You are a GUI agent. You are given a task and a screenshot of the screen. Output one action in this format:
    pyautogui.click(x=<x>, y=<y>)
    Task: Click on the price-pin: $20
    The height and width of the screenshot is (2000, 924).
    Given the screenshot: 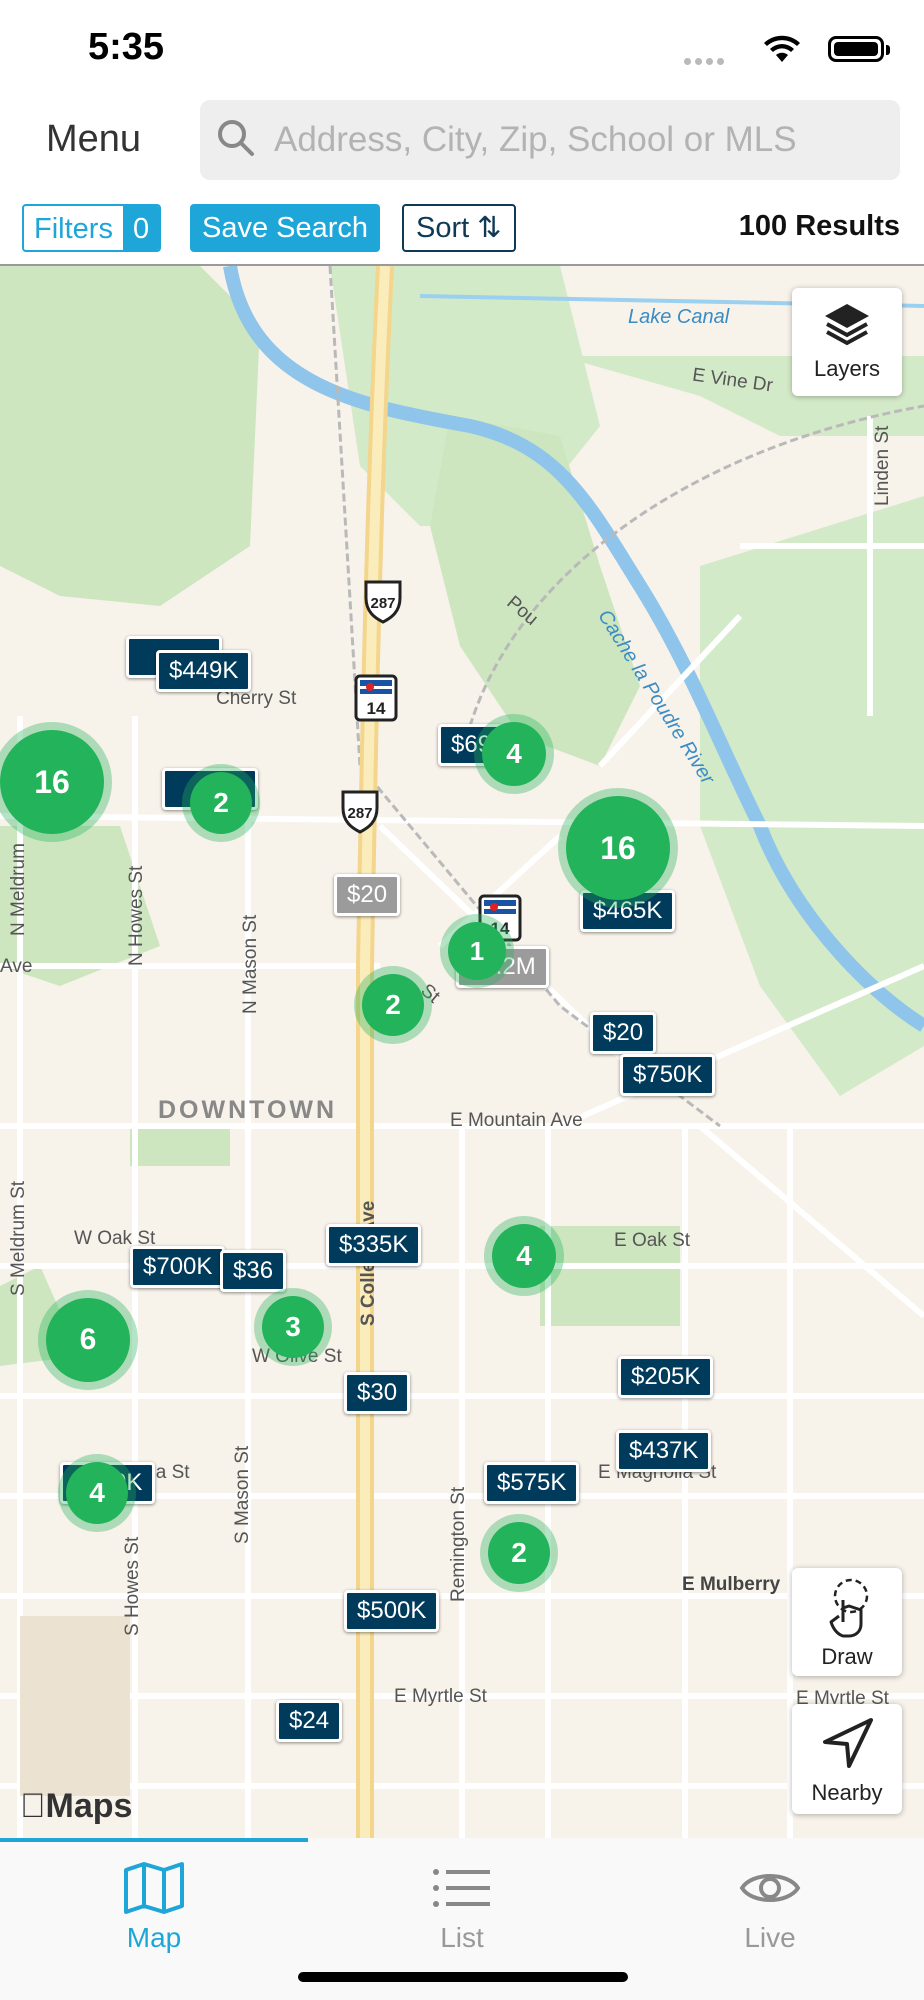 What is the action you would take?
    pyautogui.click(x=623, y=1033)
    